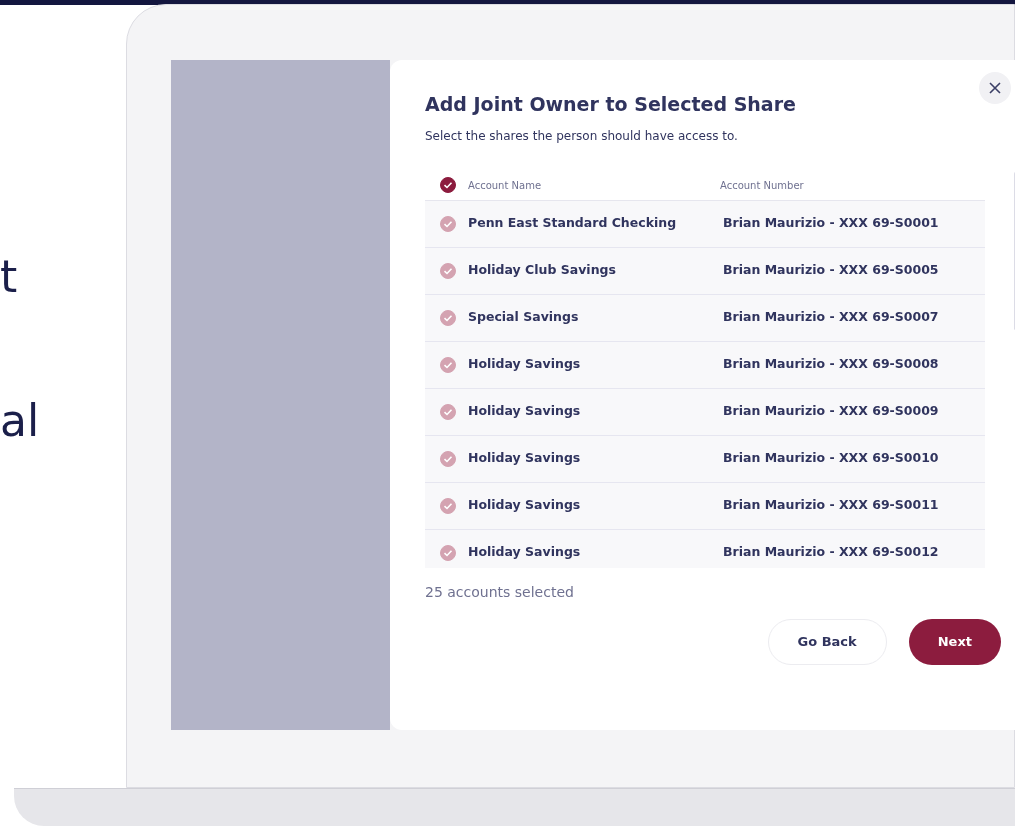 Image resolution: width=1015 pixels, height=826 pixels. What do you see at coordinates (573, 223) in the screenshot?
I see `account-name: Penn East Standard Checking` at bounding box center [573, 223].